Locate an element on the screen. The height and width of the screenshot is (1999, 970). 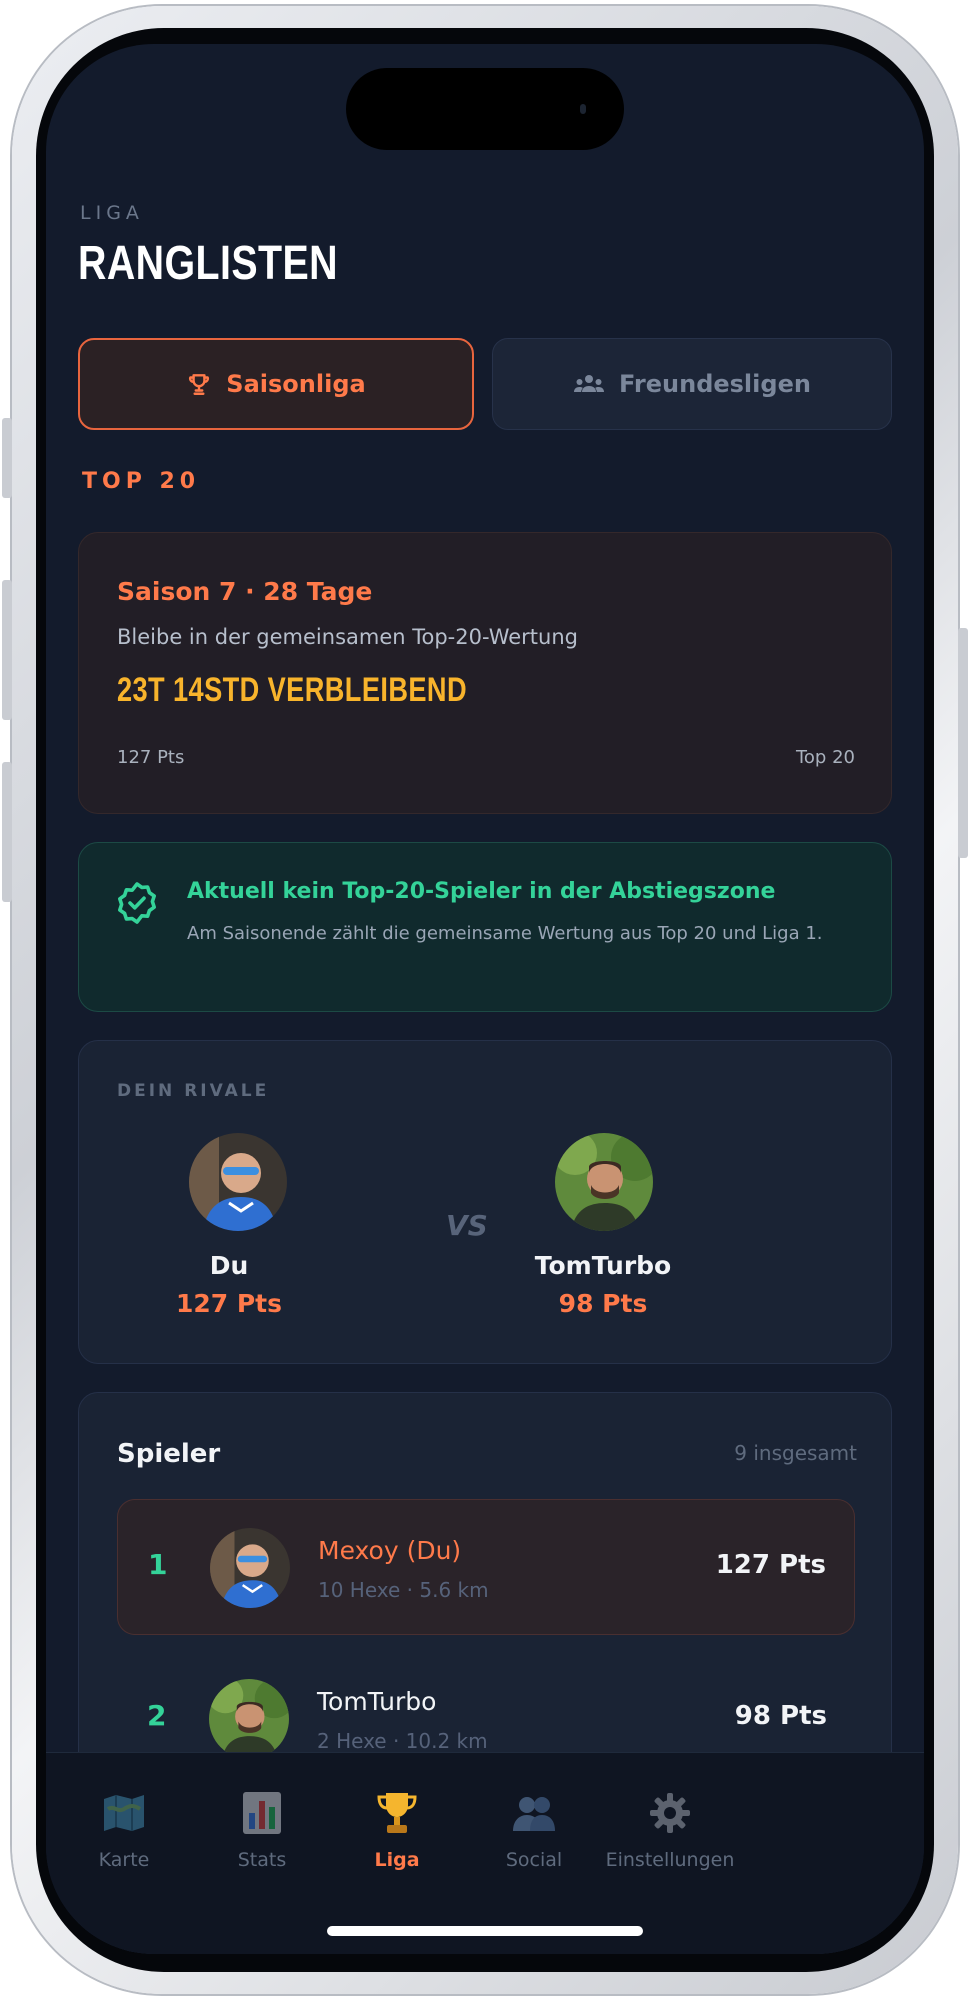
player-name: TomTurbo is located at coordinates (377, 1701).